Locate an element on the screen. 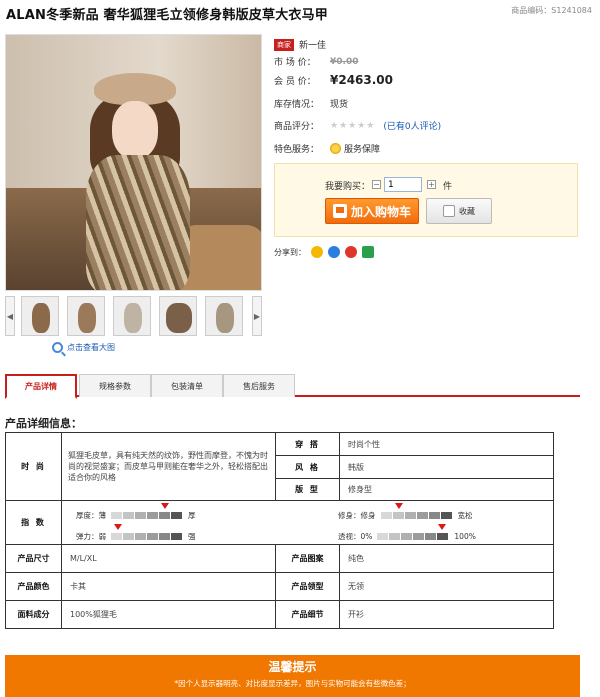 The image size is (600, 697). seller-badge: 商家 is located at coordinates (284, 44).